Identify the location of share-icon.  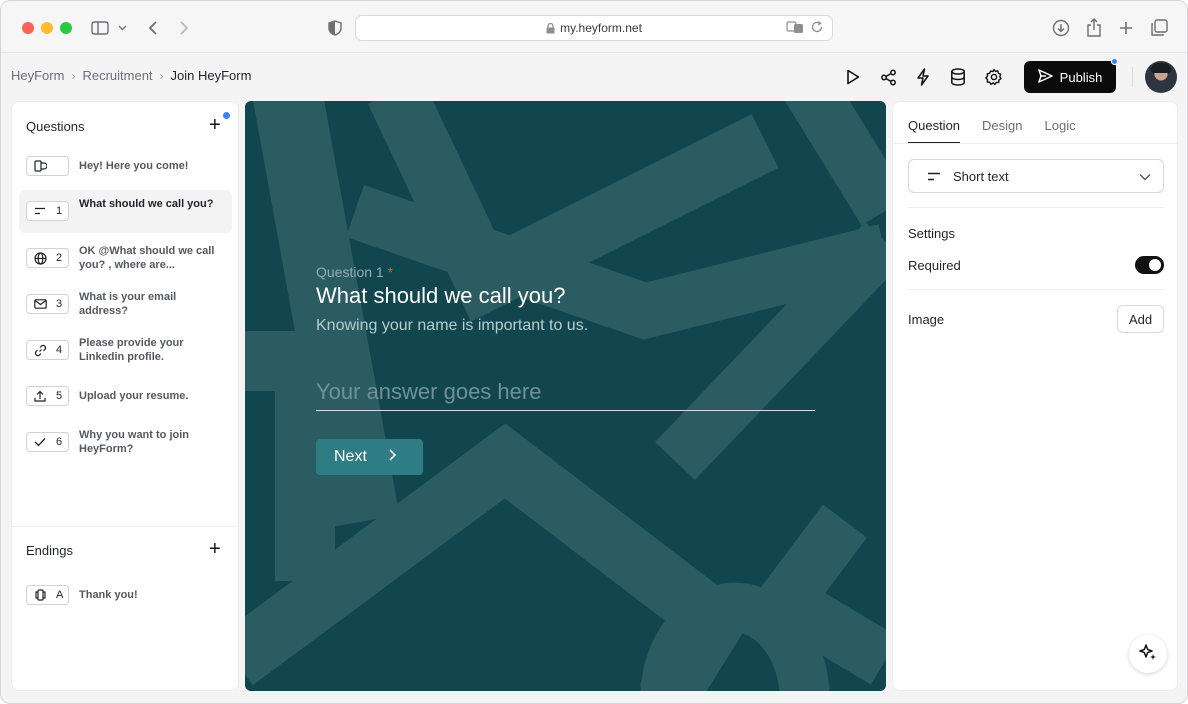
(1094, 28).